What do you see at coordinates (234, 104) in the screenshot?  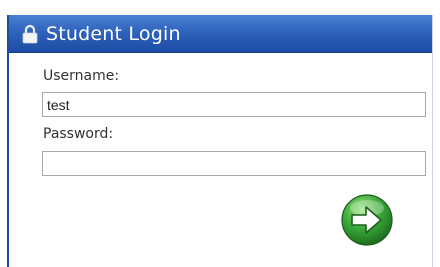 I see `username-input` at bounding box center [234, 104].